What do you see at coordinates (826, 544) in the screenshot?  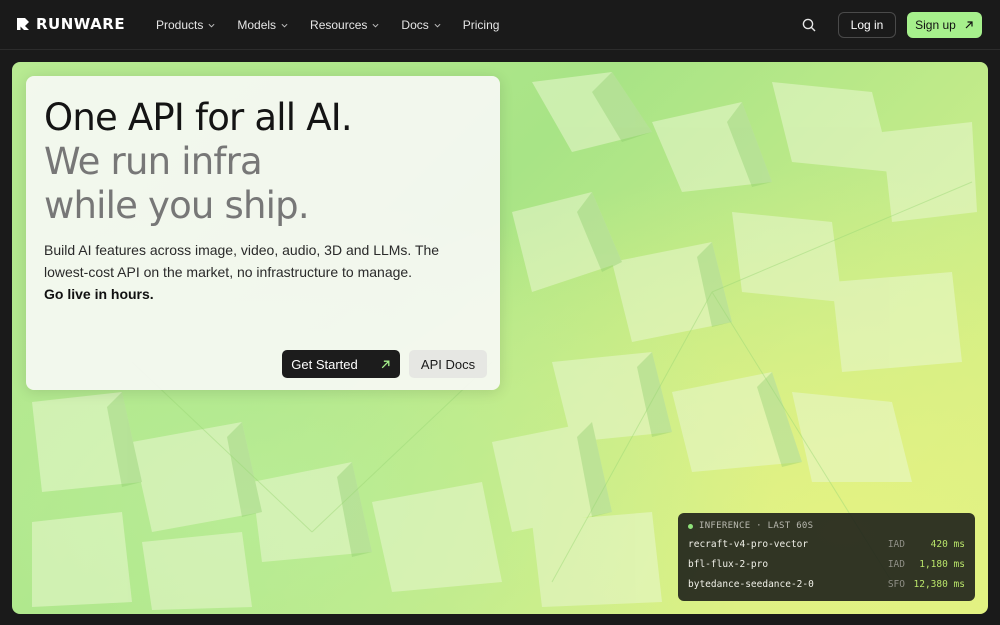 I see `inference-row: recraft-v4-pro-vector IAD 420 ms` at bounding box center [826, 544].